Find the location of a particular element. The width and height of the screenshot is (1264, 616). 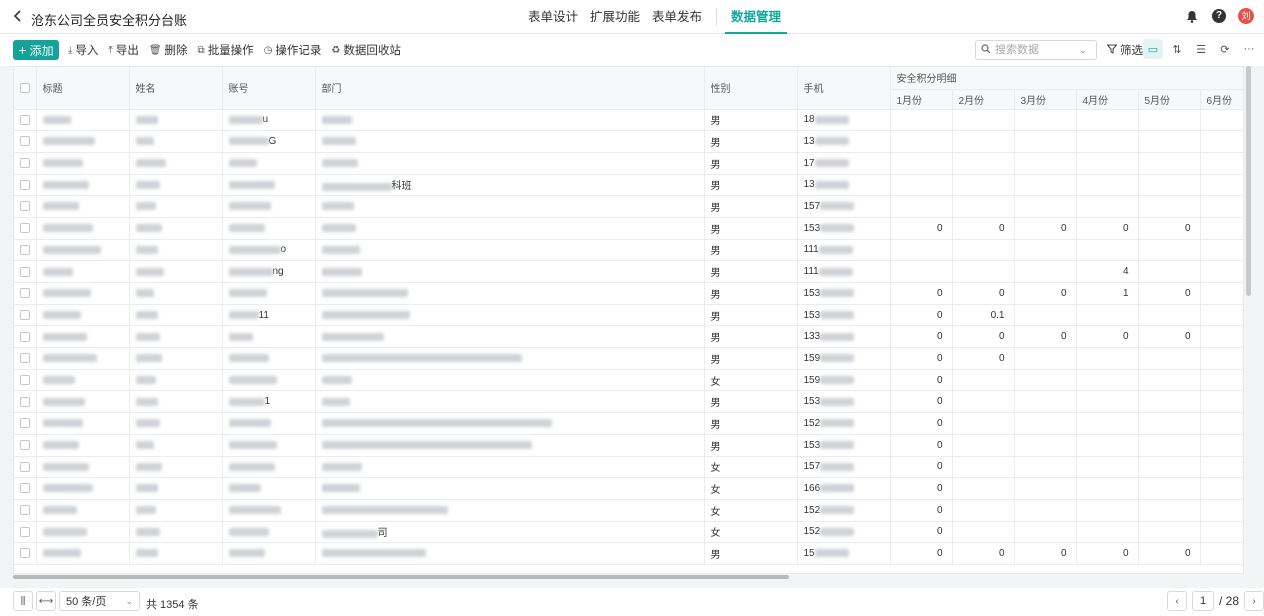

tab-extensions: 扩展功能 is located at coordinates (615, 17).